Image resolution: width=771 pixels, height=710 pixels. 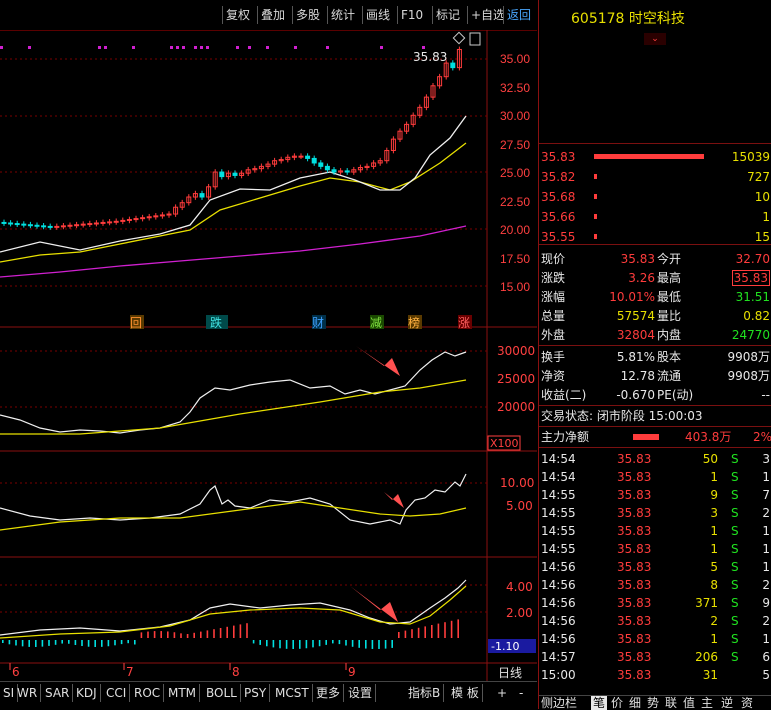 What do you see at coordinates (671, 703) in the screenshot?
I see `tab-lian: 联` at bounding box center [671, 703].